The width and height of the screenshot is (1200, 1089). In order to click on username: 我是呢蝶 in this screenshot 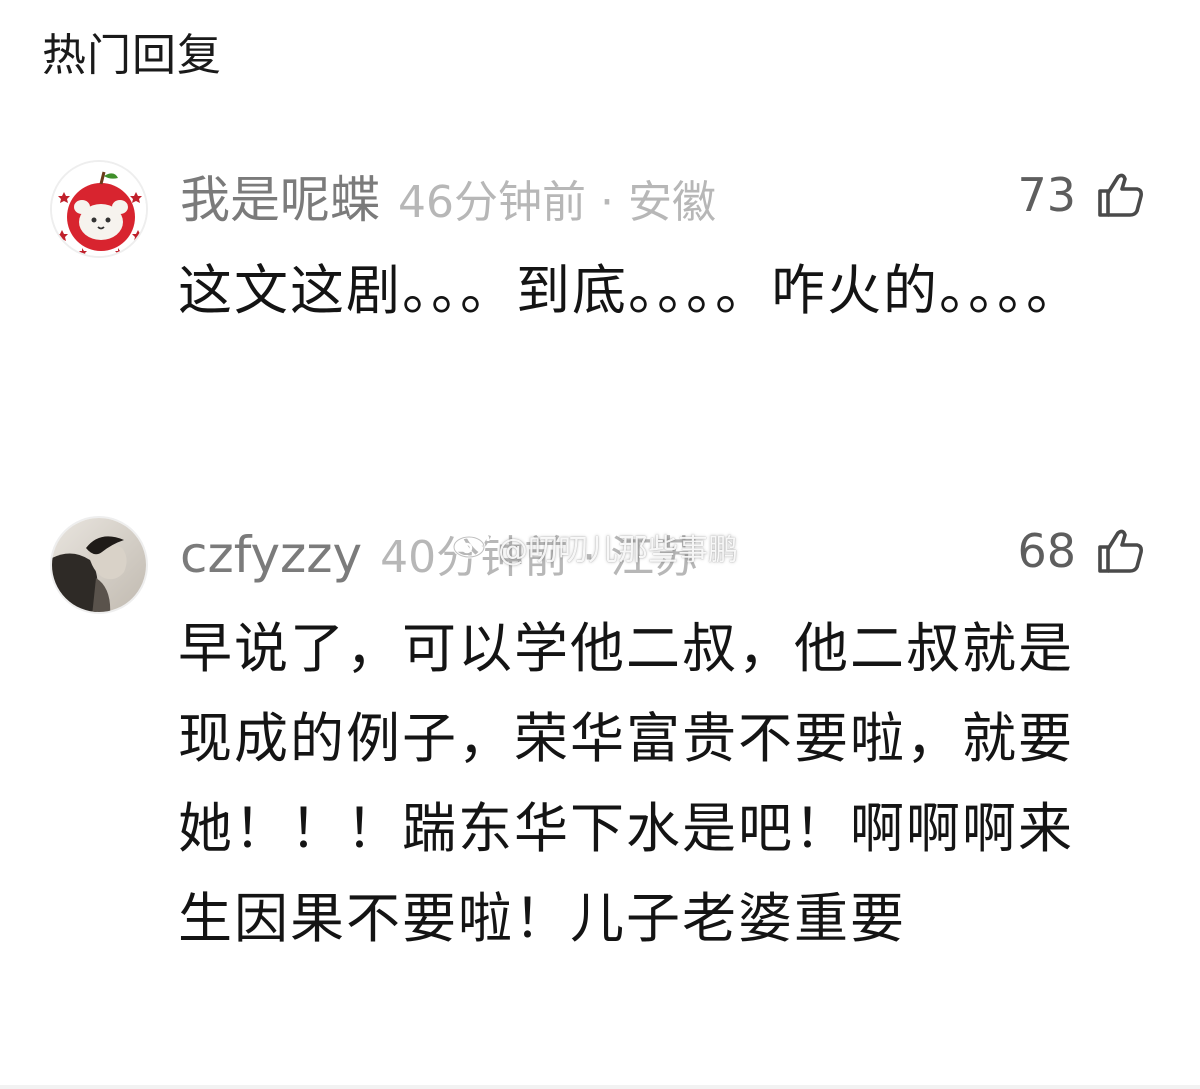, I will do `click(280, 200)`.